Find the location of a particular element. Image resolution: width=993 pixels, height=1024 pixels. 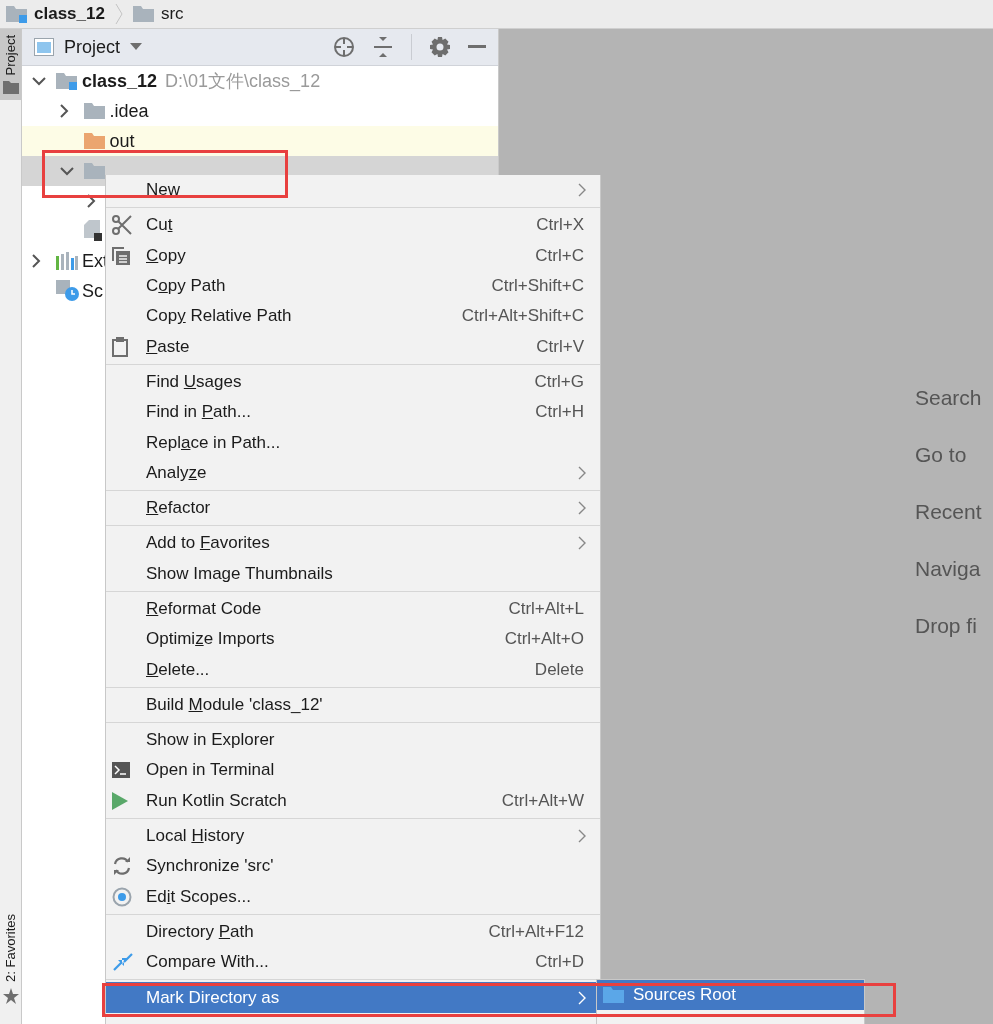

menu-item-label: Optimize Imports is located at coordinates (211, 639).